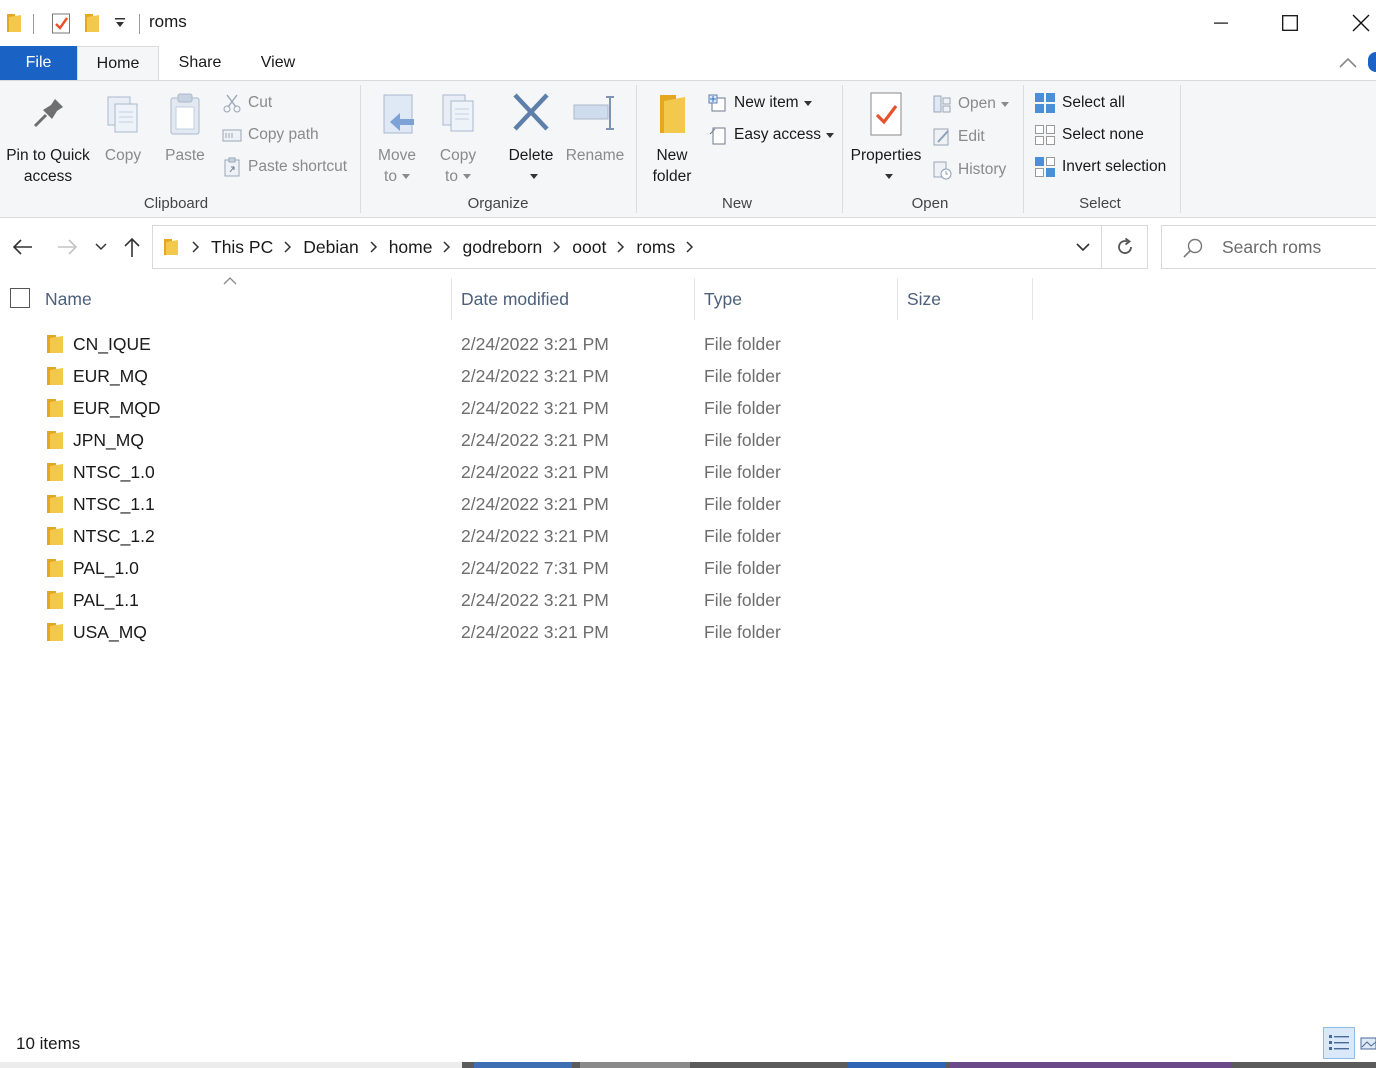 Image resolution: width=1376 pixels, height=1068 pixels. What do you see at coordinates (688, 1065) in the screenshot?
I see `desktop-background-strip` at bounding box center [688, 1065].